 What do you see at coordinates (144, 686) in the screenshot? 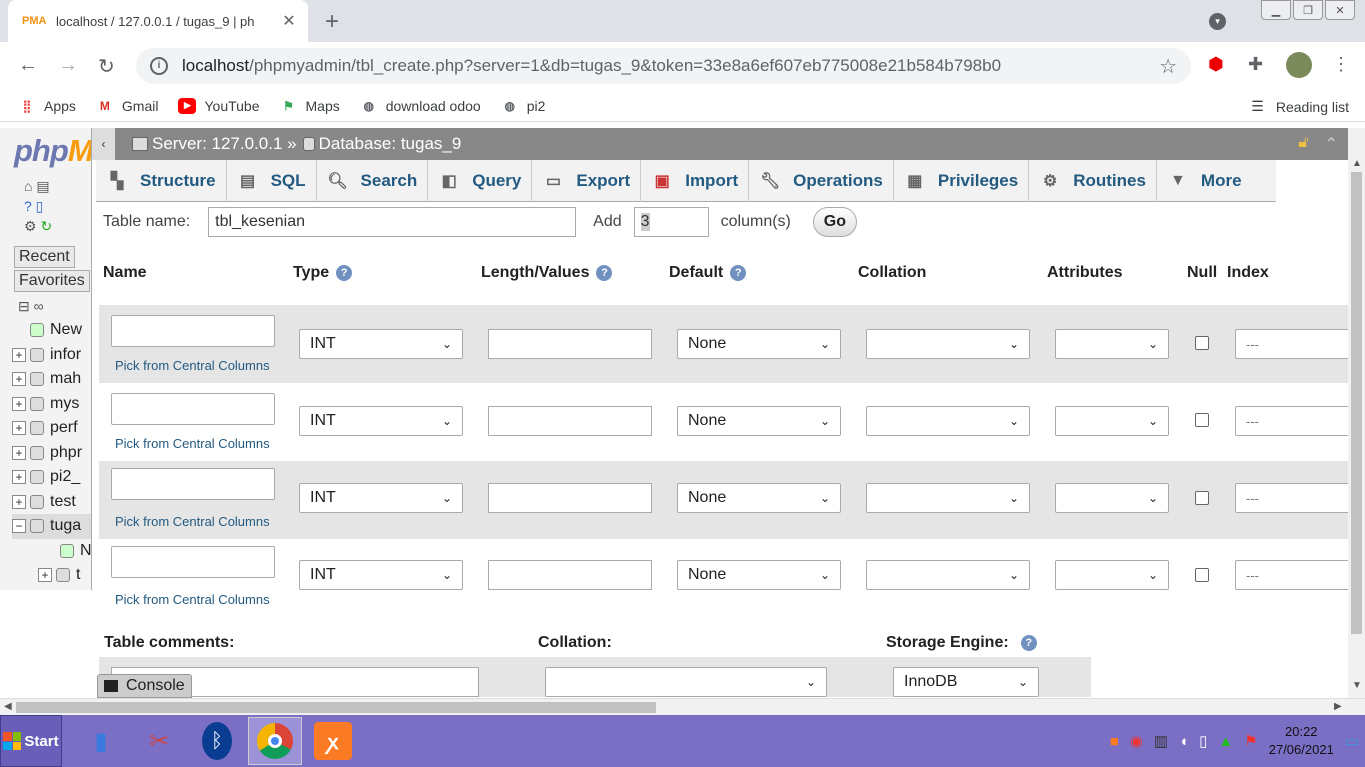
I see `console-toggle: Console` at bounding box center [144, 686].